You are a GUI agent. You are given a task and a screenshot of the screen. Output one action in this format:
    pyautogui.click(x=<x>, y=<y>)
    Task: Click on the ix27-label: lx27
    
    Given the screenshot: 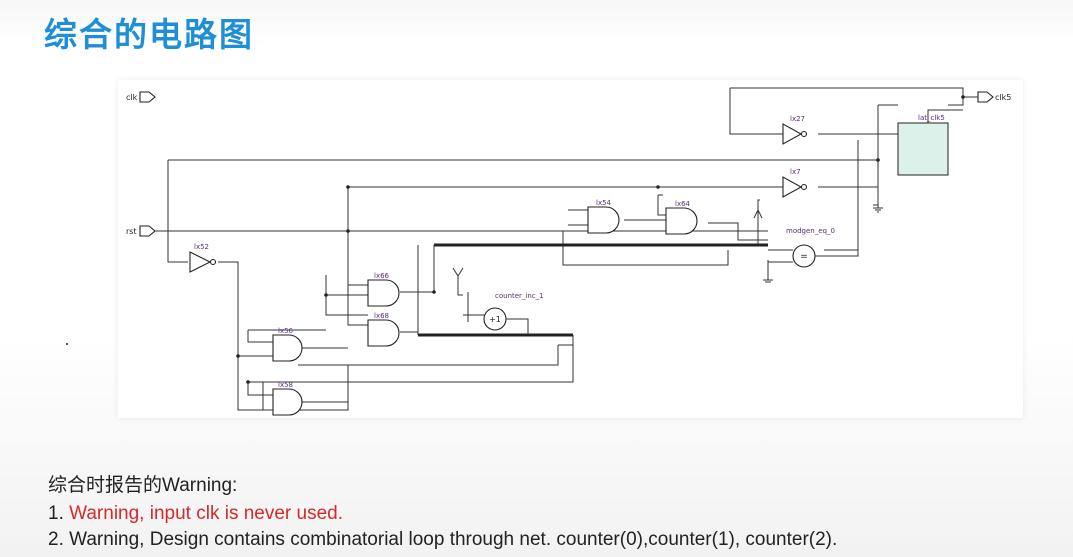 What is the action you would take?
    pyautogui.click(x=797, y=119)
    